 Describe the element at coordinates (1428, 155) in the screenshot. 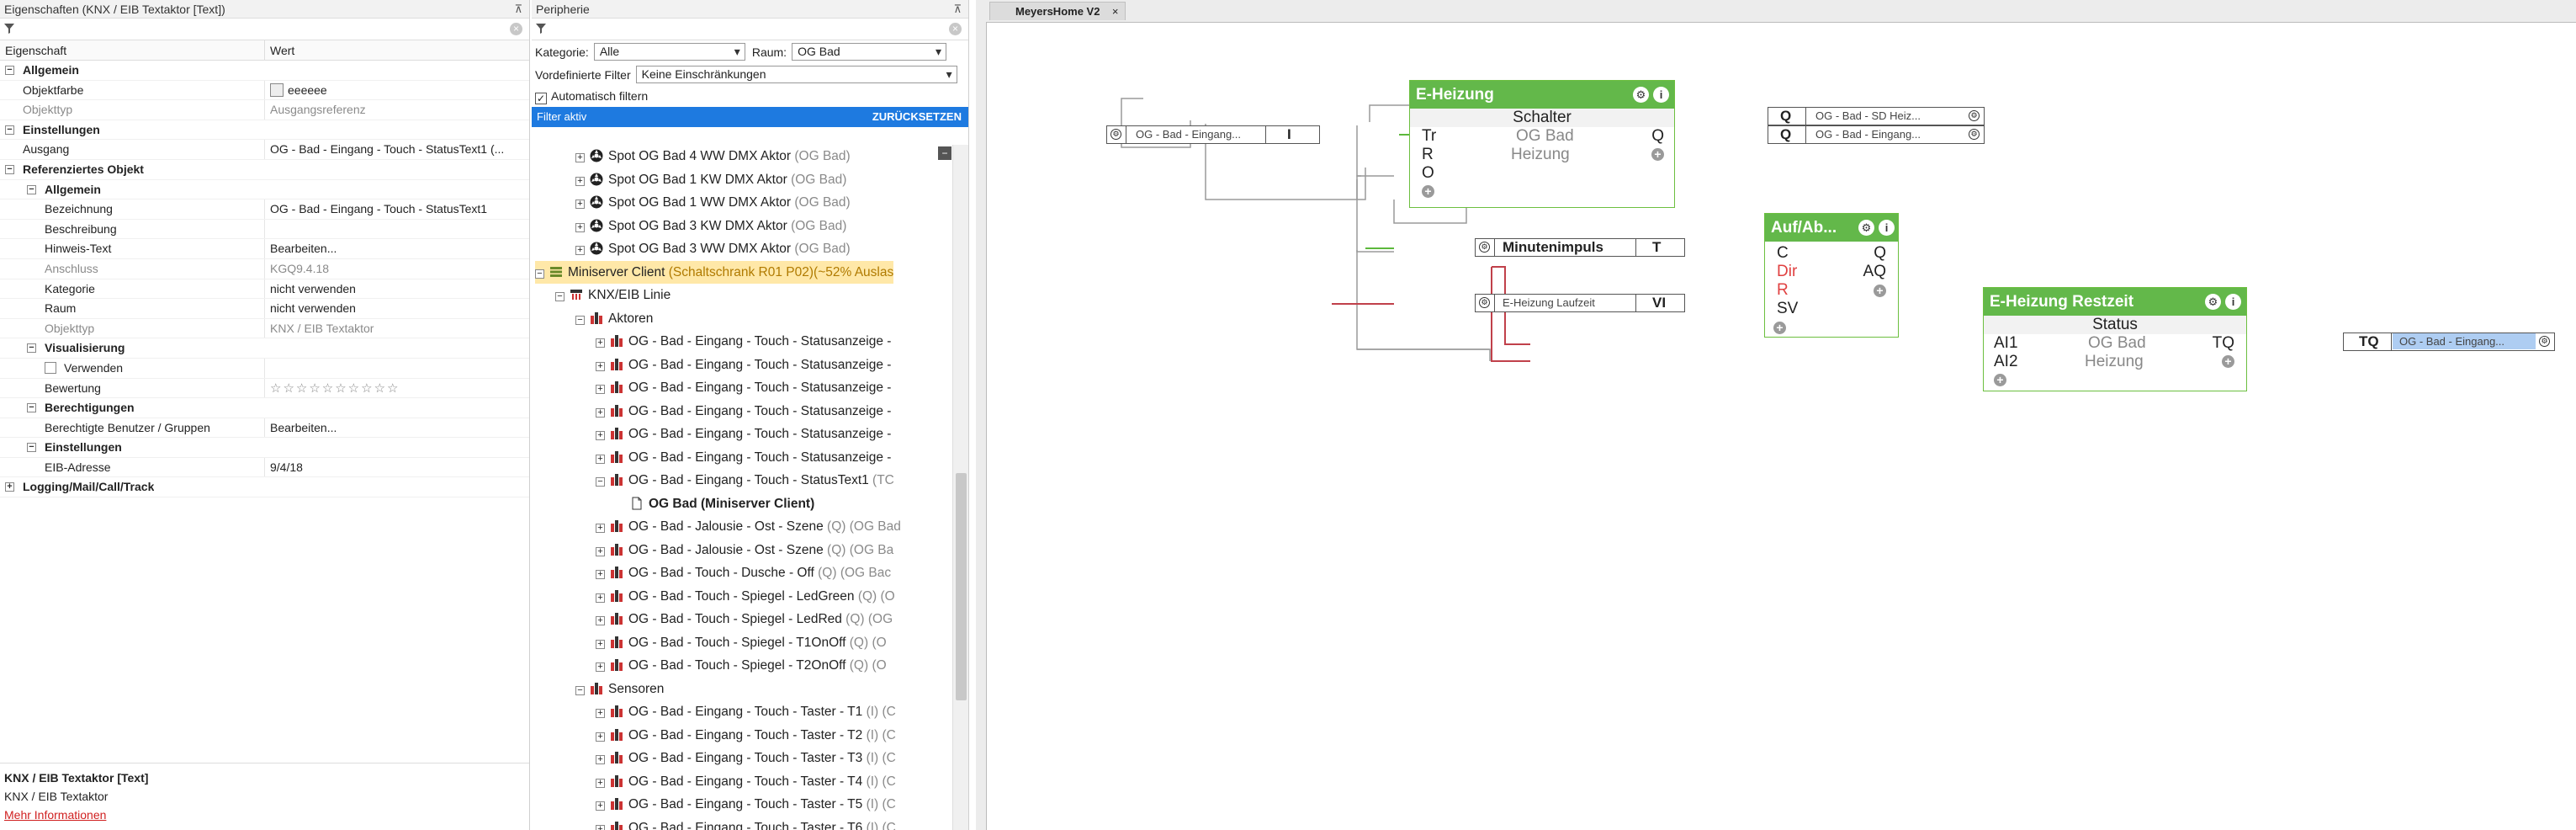

I see `input-r: R` at that location.